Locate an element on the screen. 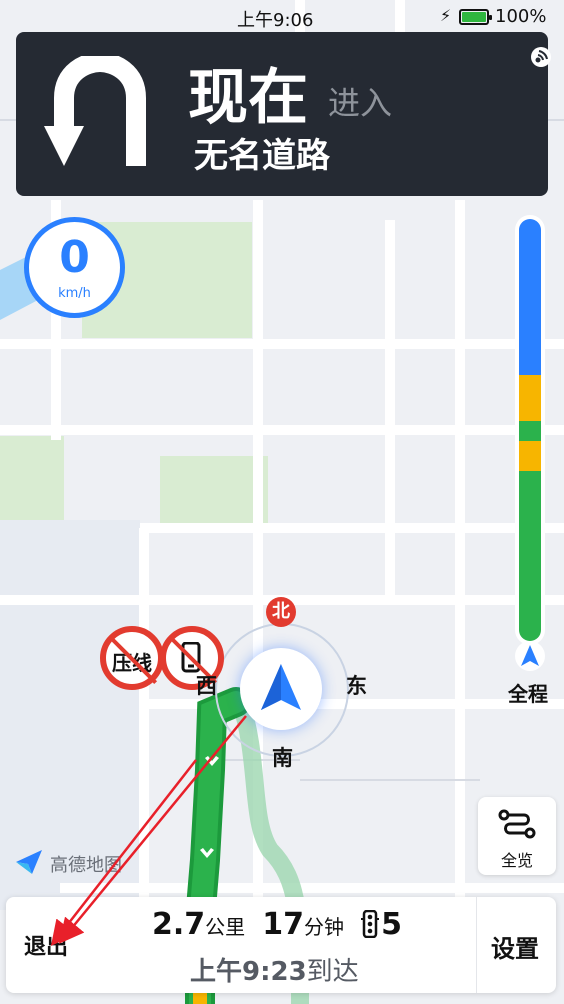 The image size is (564, 1004). no-line-crossing-sign: 压线 is located at coordinates (132, 658).